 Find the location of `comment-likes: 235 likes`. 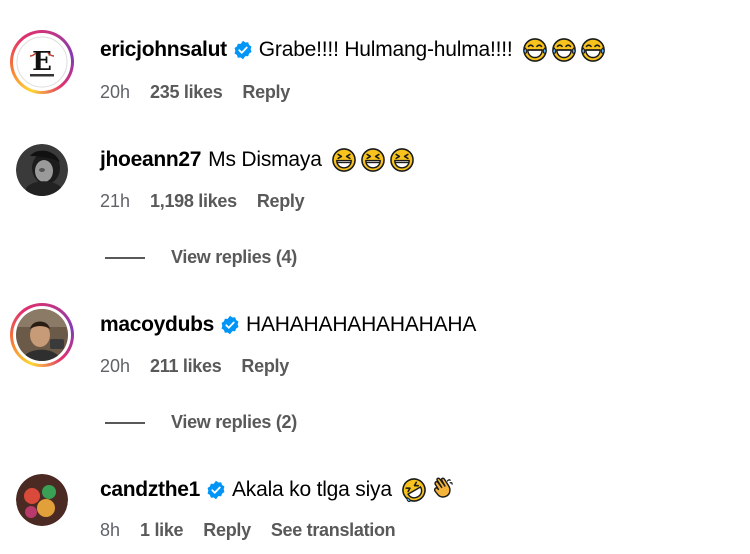

comment-likes: 235 likes is located at coordinates (186, 92).